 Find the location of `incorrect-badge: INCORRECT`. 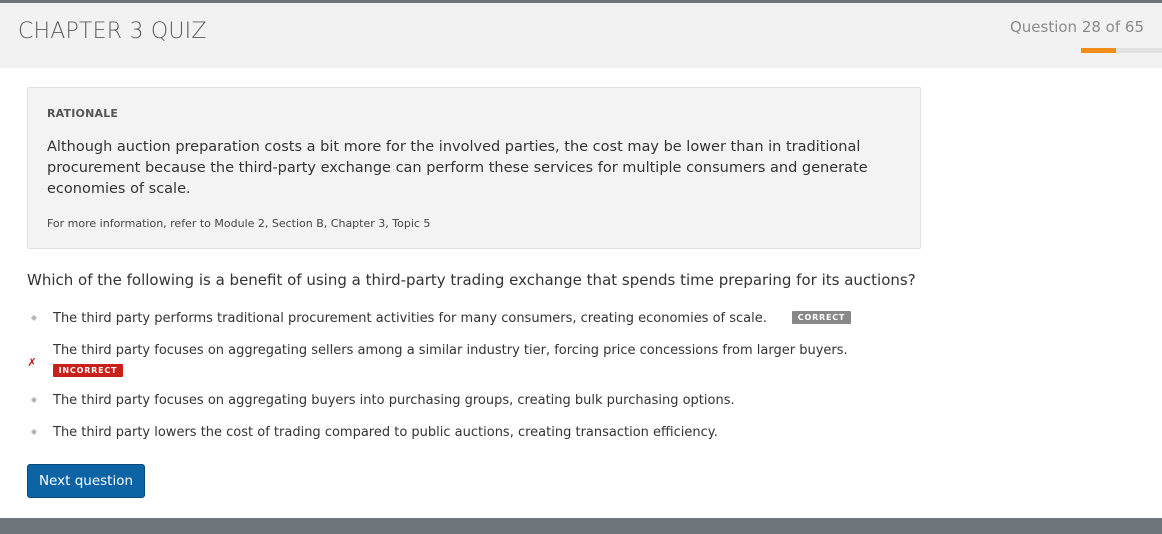

incorrect-badge: INCORRECT is located at coordinates (88, 370).